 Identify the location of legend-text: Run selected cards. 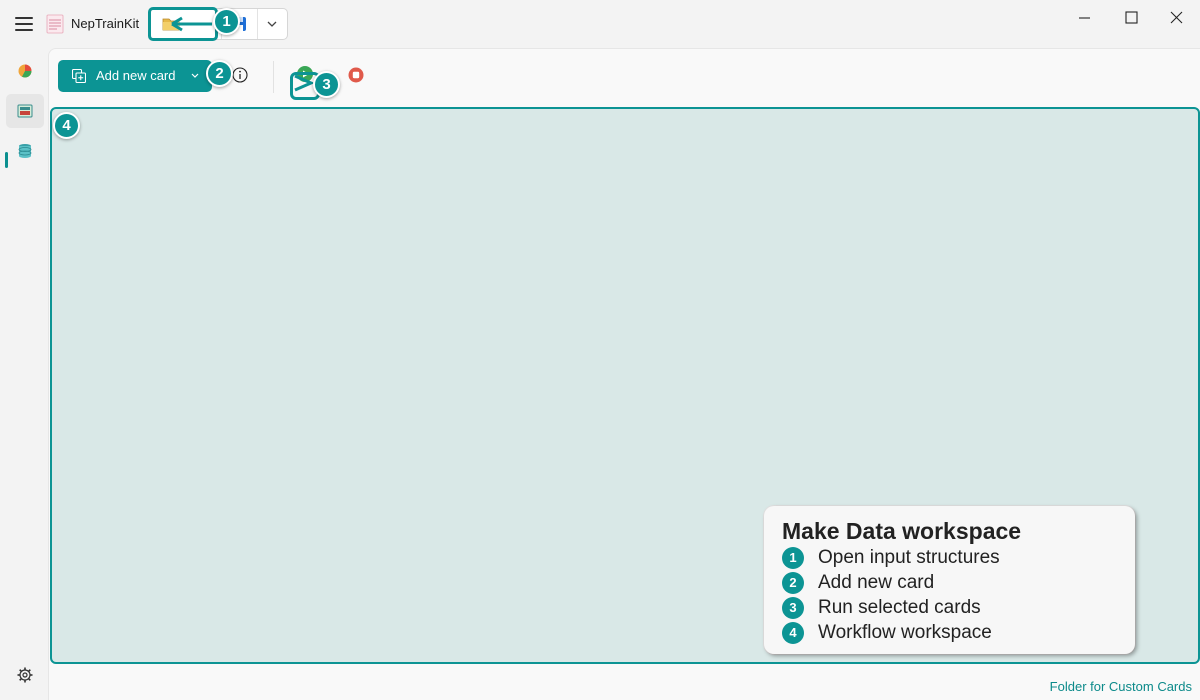
(899, 607).